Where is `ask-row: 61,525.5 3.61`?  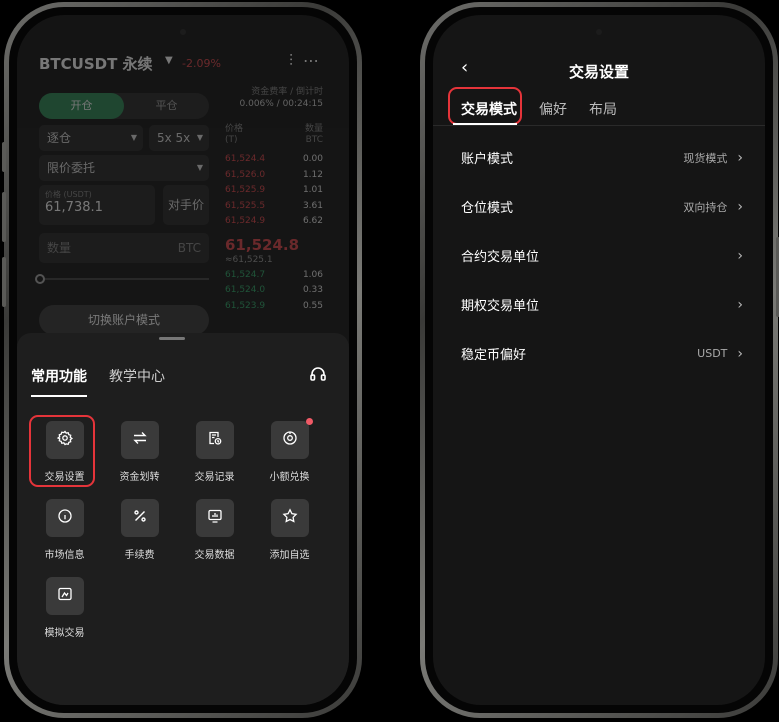
ask-row: 61,525.5 3.61 is located at coordinates (274, 207).